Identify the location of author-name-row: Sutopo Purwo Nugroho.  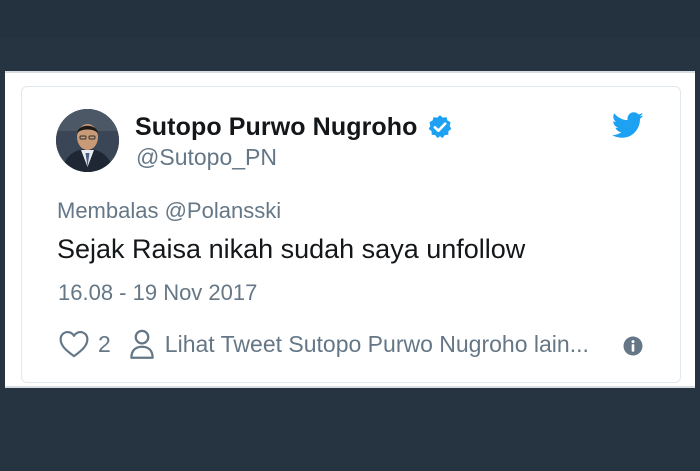
(294, 127).